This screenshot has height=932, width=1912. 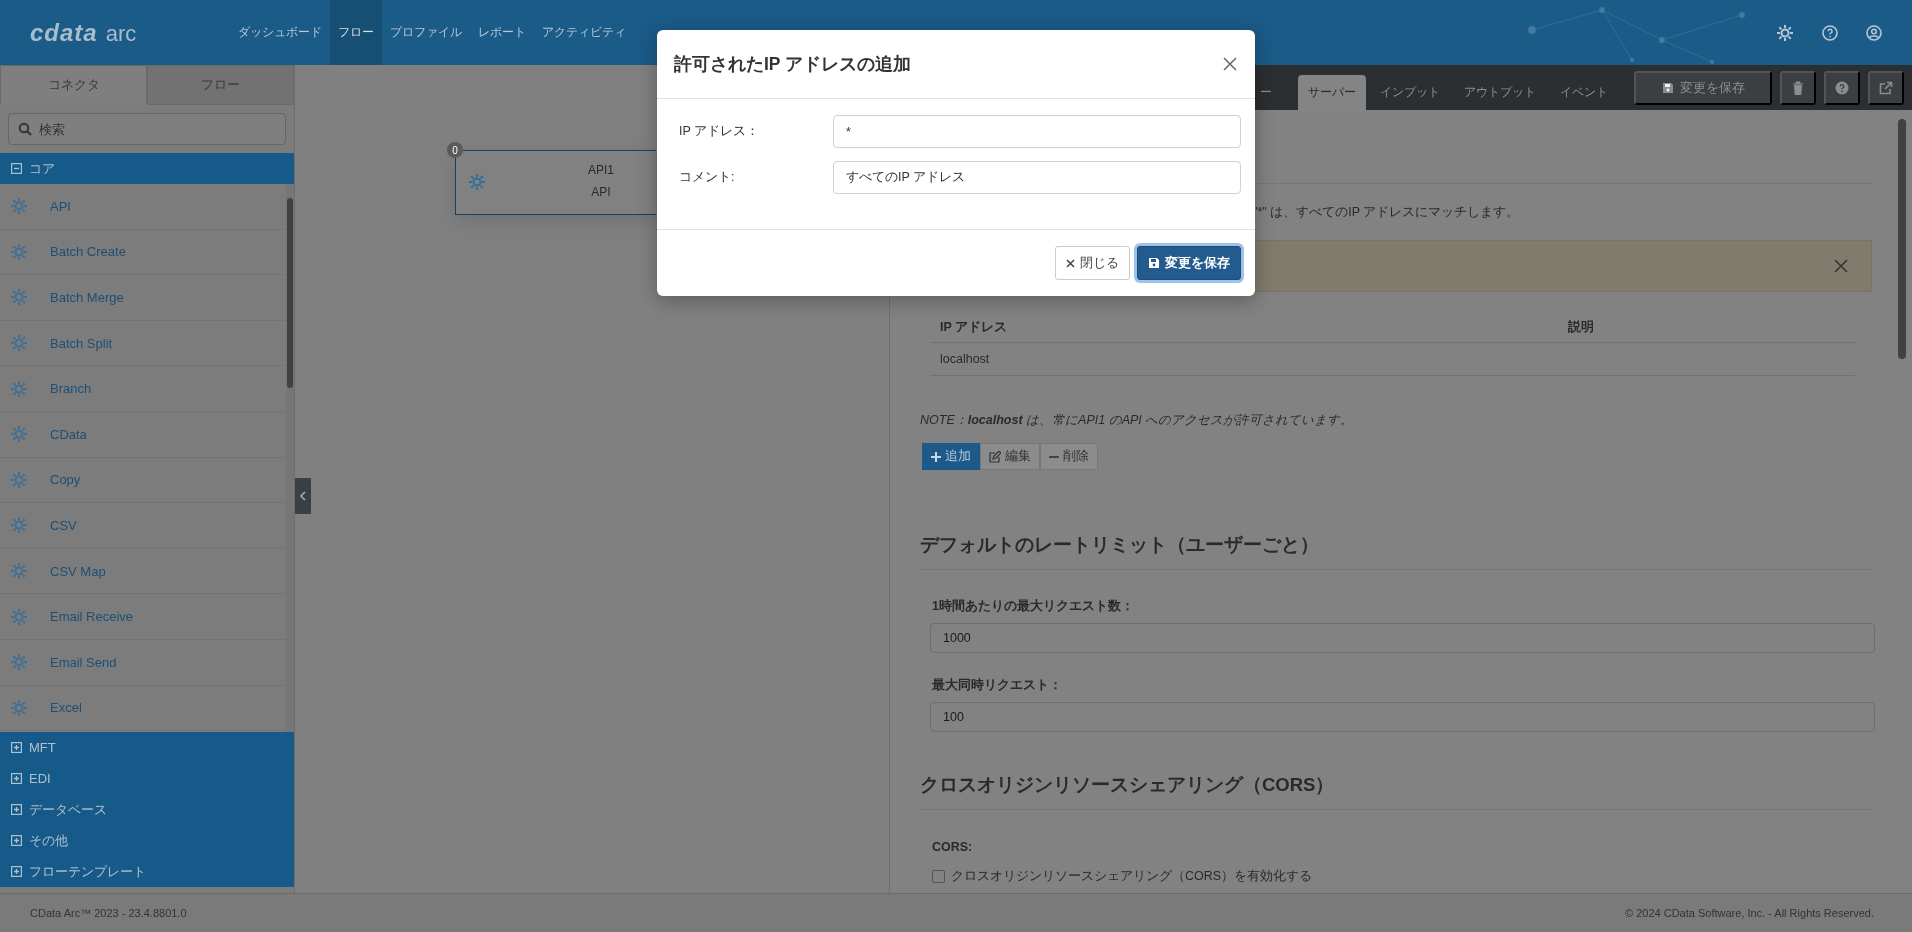 I want to click on node-type: API, so click(x=601, y=192).